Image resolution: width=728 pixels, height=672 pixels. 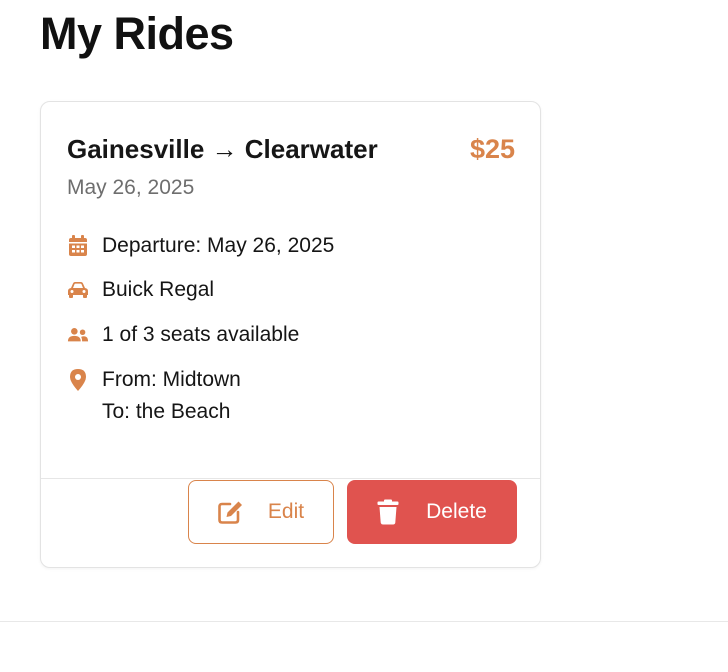 What do you see at coordinates (171, 379) in the screenshot?
I see `from-text: From: Midtown` at bounding box center [171, 379].